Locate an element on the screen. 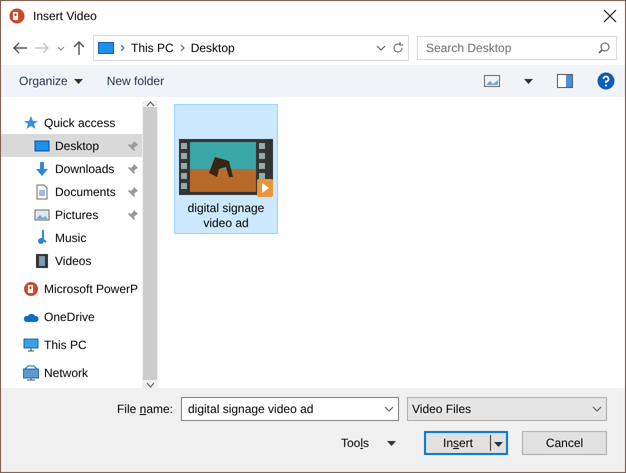 This screenshot has height=473, width=626. organize-button: Organize is located at coordinates (51, 81).